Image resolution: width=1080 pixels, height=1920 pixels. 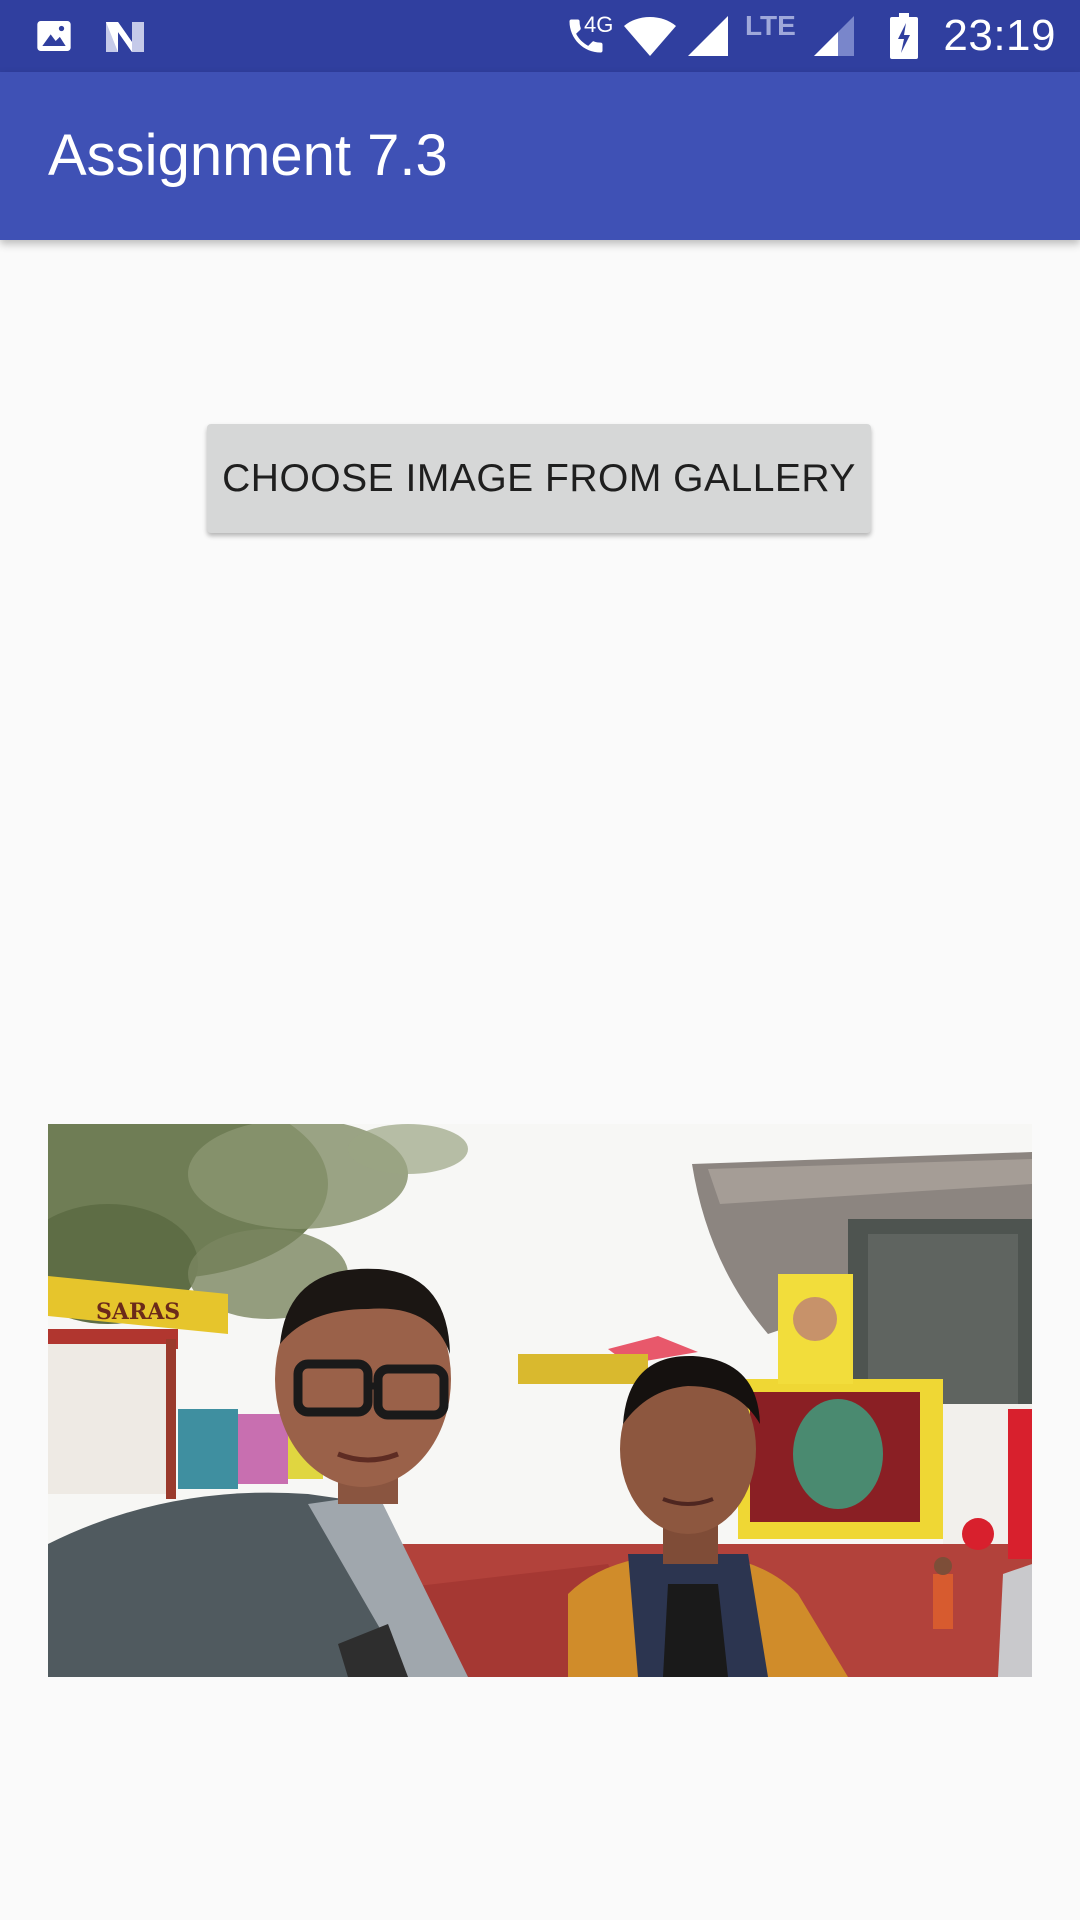 I want to click on app-bar: Assignment 7.3, so click(x=540, y=156).